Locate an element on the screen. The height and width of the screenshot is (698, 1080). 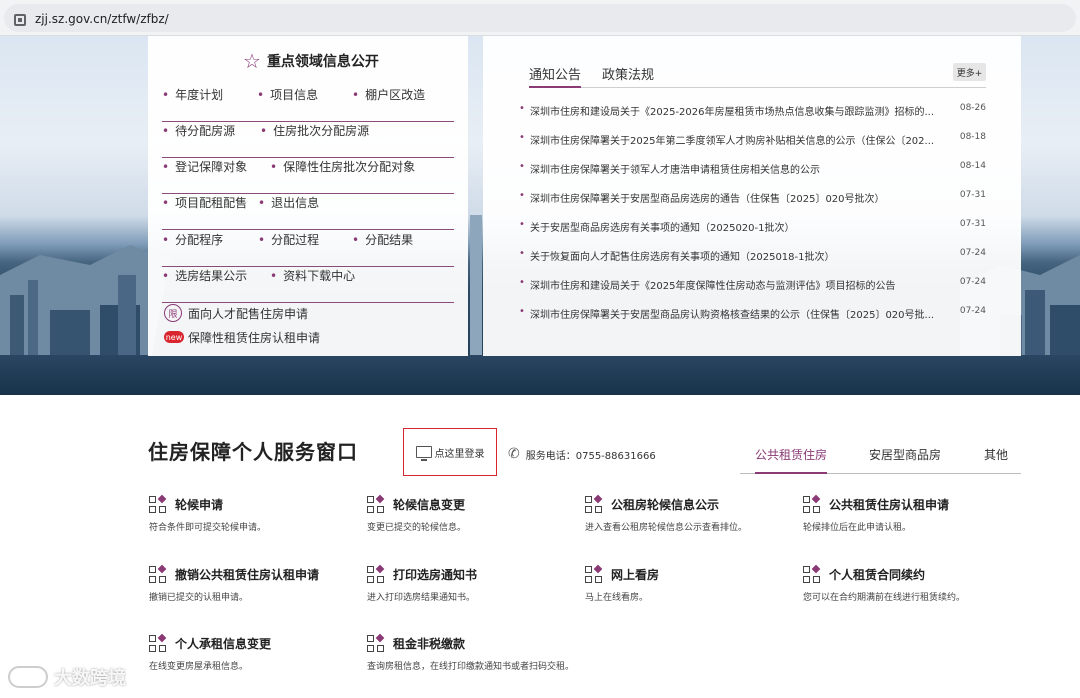
key-info-row: 分配程序 分配过程 分配结果 is located at coordinates (308, 249).